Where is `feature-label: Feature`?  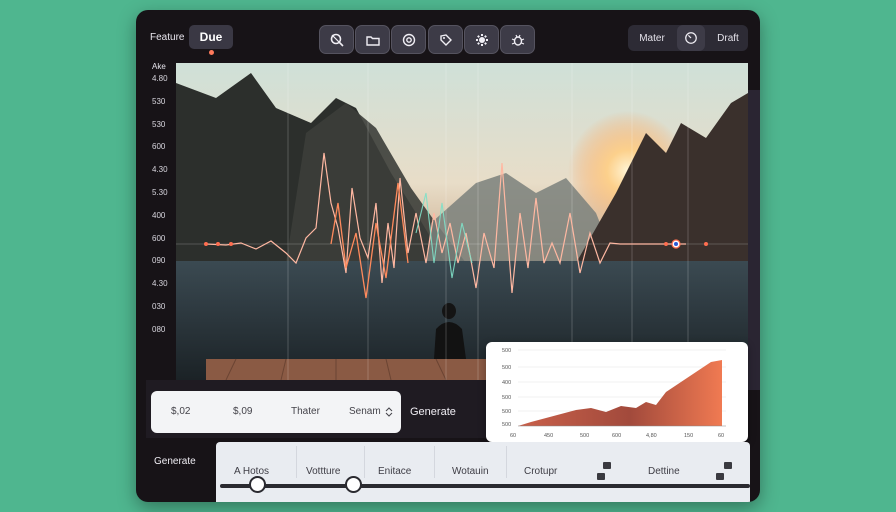
feature-label: Feature is located at coordinates (167, 37).